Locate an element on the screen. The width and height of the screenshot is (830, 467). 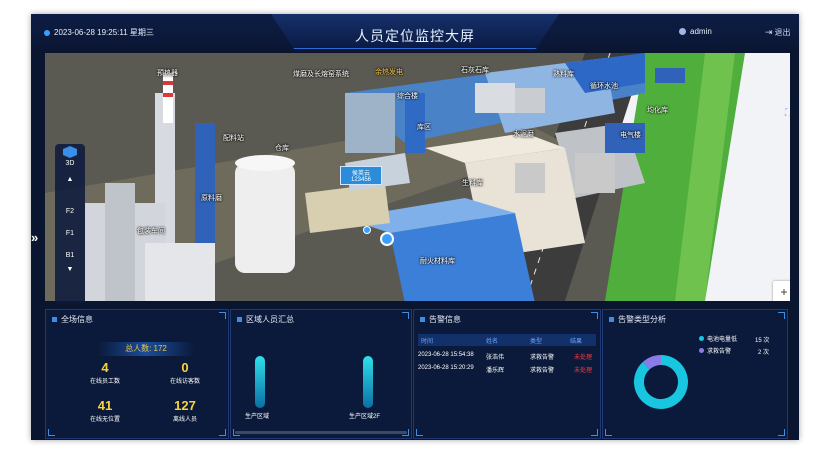
legend-count: 2 次 is located at coordinates (764, 353).